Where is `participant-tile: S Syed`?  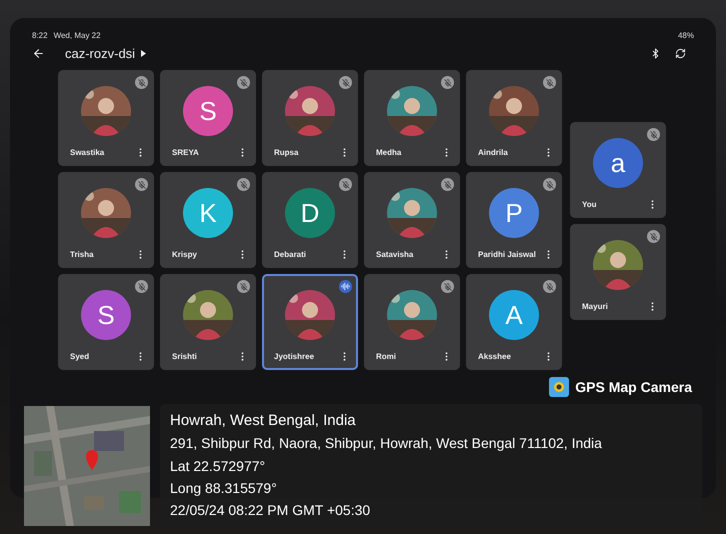 participant-tile: S Syed is located at coordinates (106, 322).